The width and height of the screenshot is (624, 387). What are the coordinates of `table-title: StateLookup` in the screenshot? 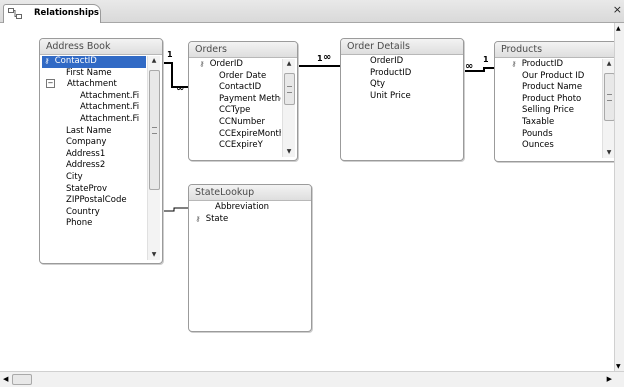 It's located at (250, 193).